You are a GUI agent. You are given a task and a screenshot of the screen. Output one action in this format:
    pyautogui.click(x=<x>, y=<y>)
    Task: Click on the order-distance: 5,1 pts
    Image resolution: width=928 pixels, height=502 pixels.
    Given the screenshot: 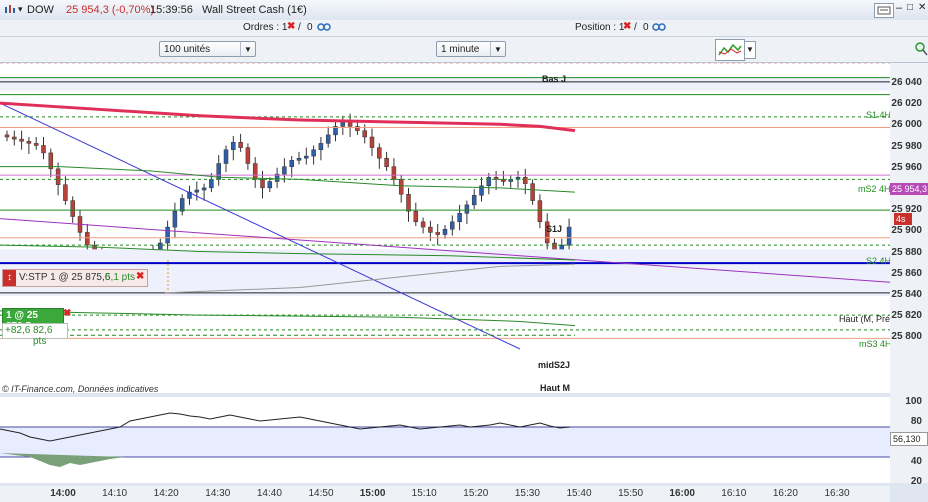 What is the action you would take?
    pyautogui.click(x=120, y=277)
    